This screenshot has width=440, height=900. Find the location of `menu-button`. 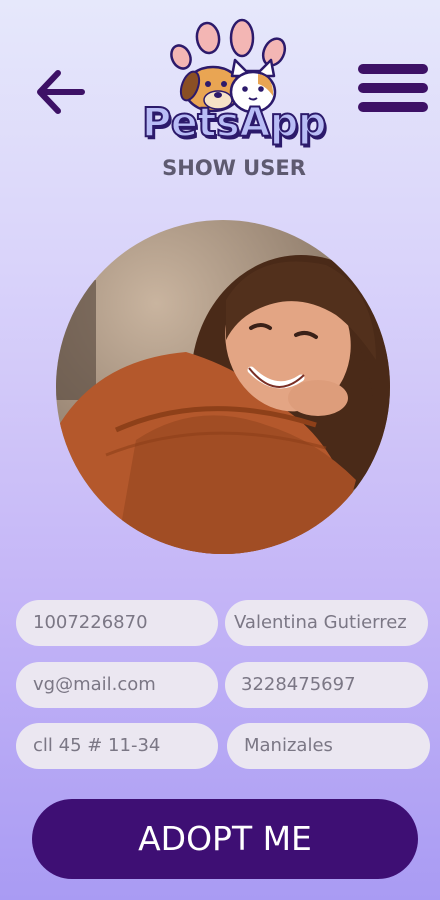

menu-button is located at coordinates (393, 92).